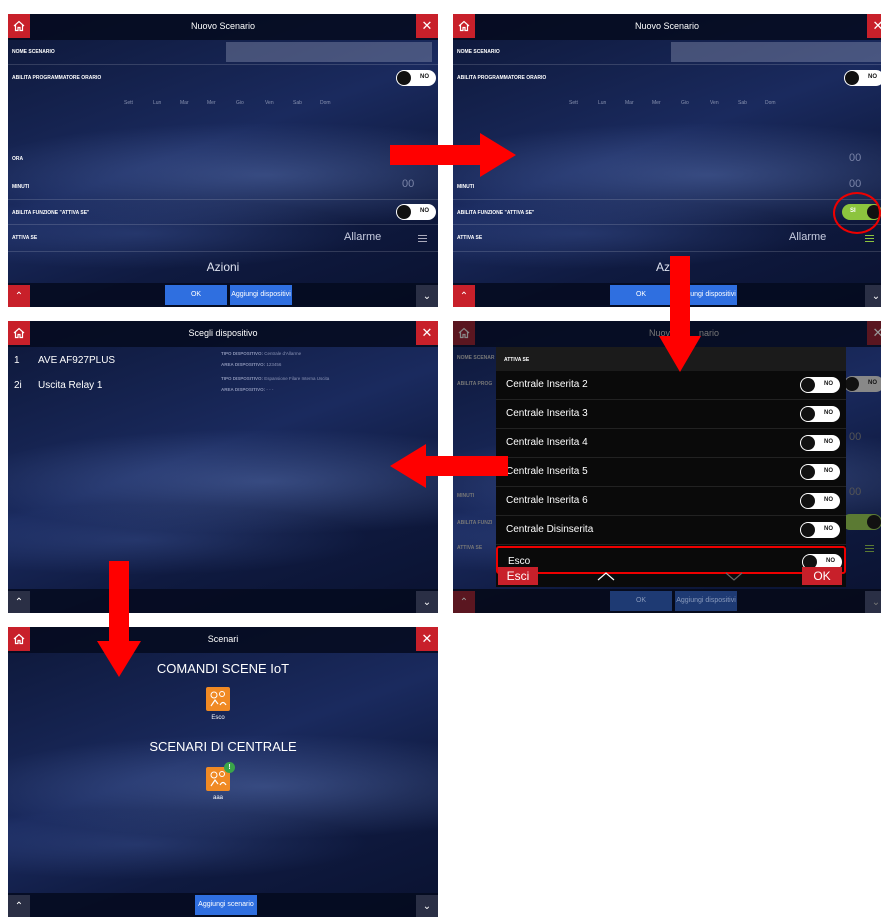 Image resolution: width=881 pixels, height=917 pixels. Describe the element at coordinates (223, 52) in the screenshot. I see `name-row: NOME SCENARIO` at that location.